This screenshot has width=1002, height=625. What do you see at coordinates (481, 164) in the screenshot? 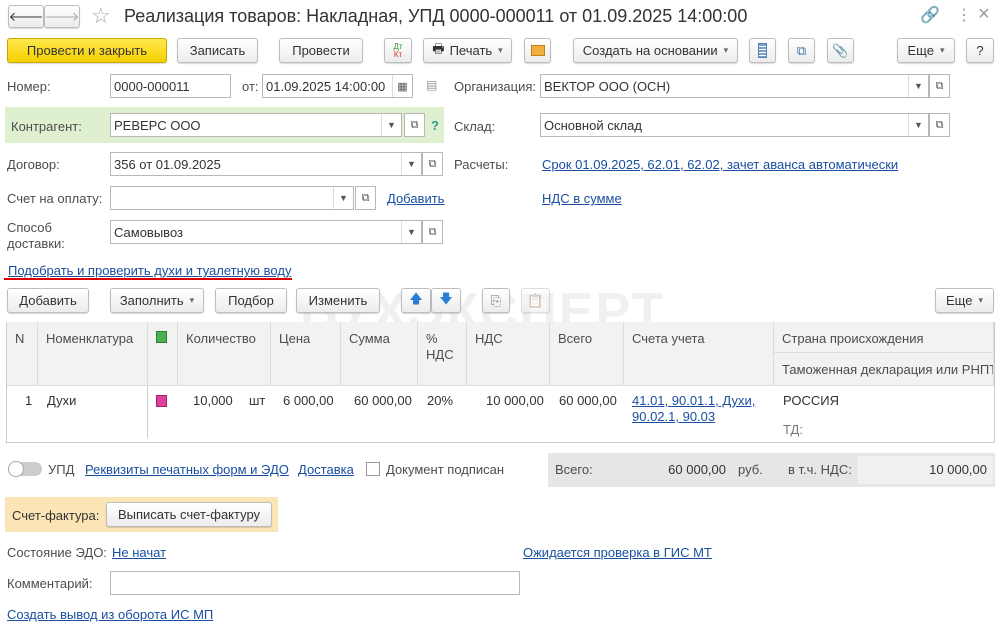
I see `settlements-label: Расчеты:` at bounding box center [481, 164].